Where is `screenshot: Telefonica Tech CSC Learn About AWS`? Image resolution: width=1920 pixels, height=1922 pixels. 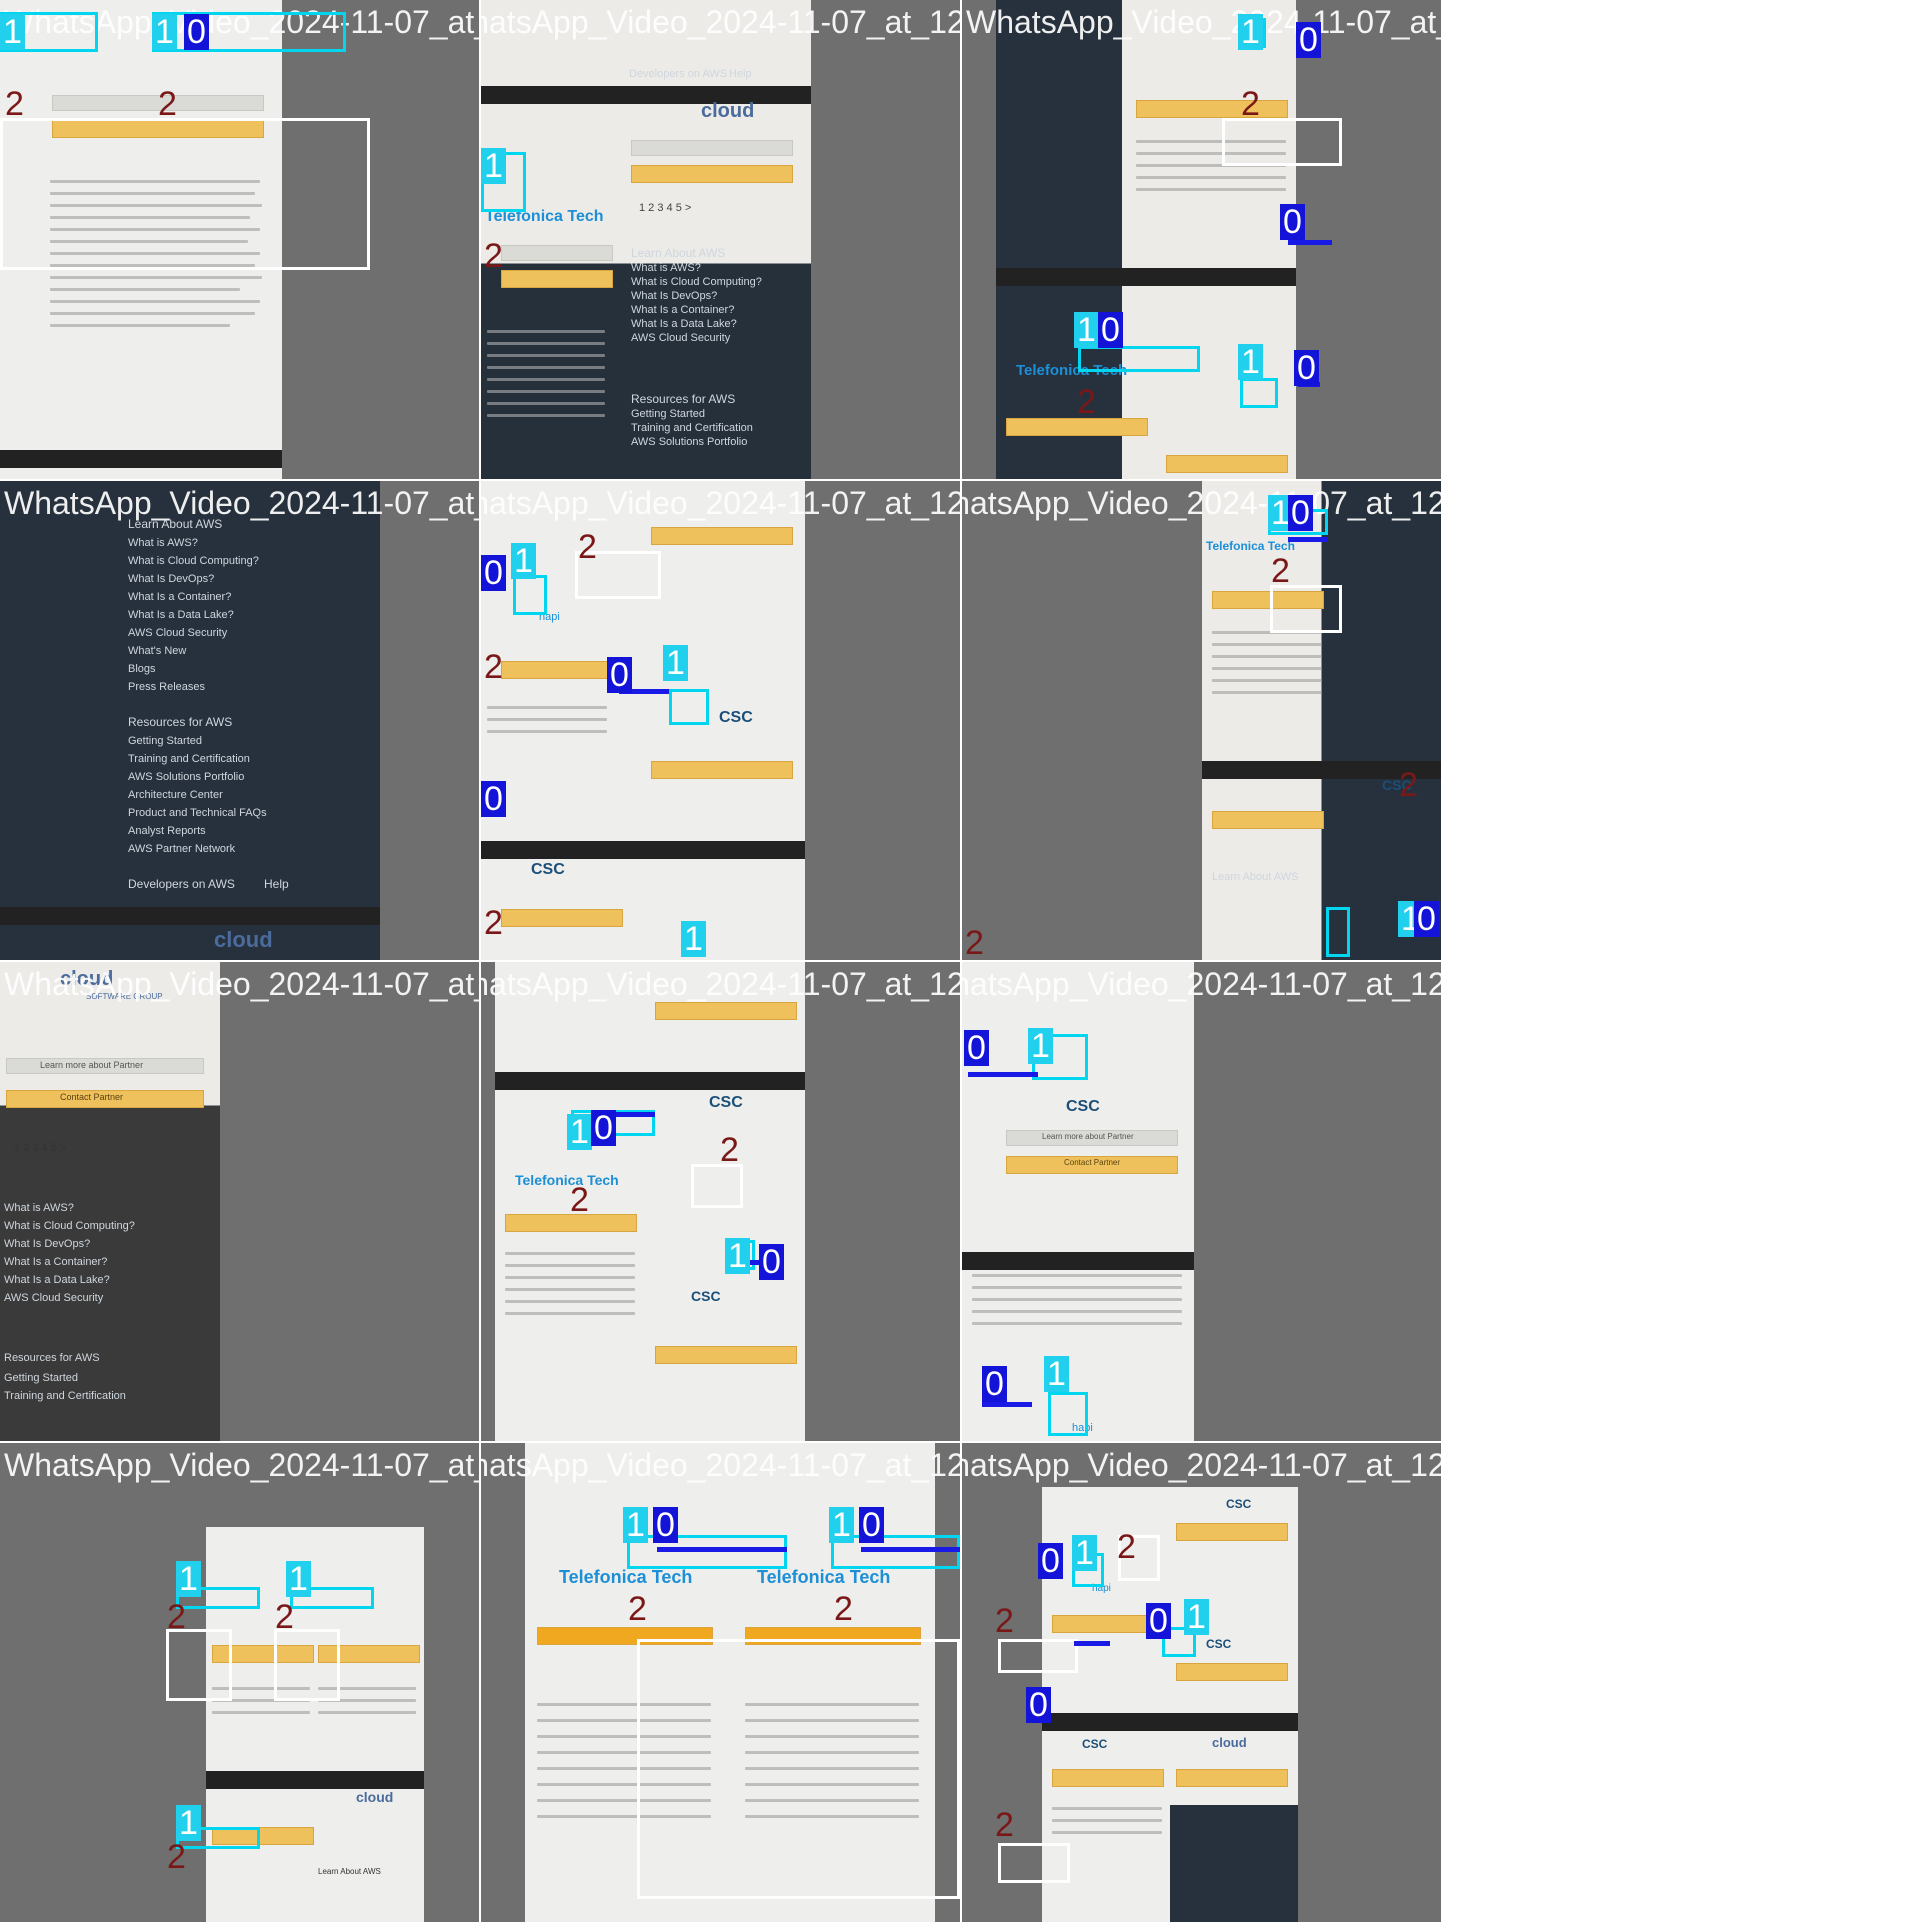 screenshot: Telefonica Tech CSC Learn About AWS is located at coordinates (1321, 720).